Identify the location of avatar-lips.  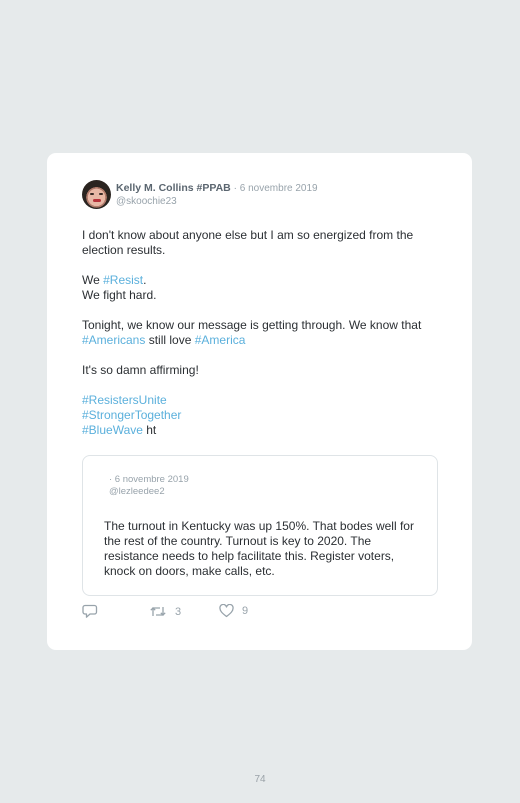
(97, 200).